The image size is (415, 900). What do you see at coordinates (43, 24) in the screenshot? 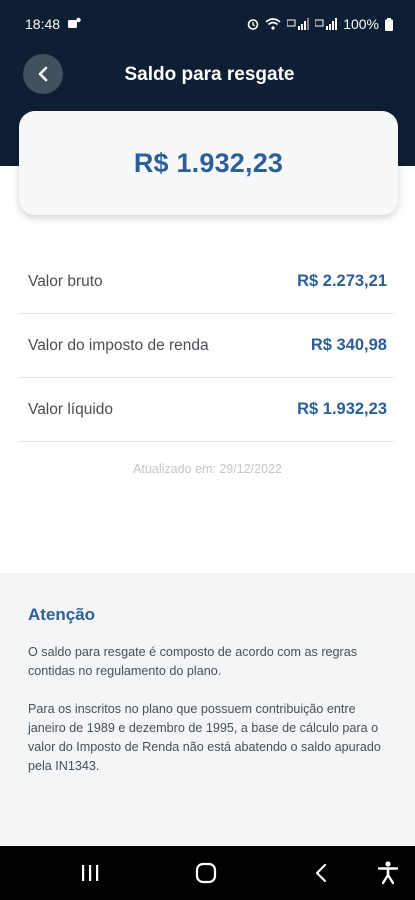
I see `status-time: 18:48` at bounding box center [43, 24].